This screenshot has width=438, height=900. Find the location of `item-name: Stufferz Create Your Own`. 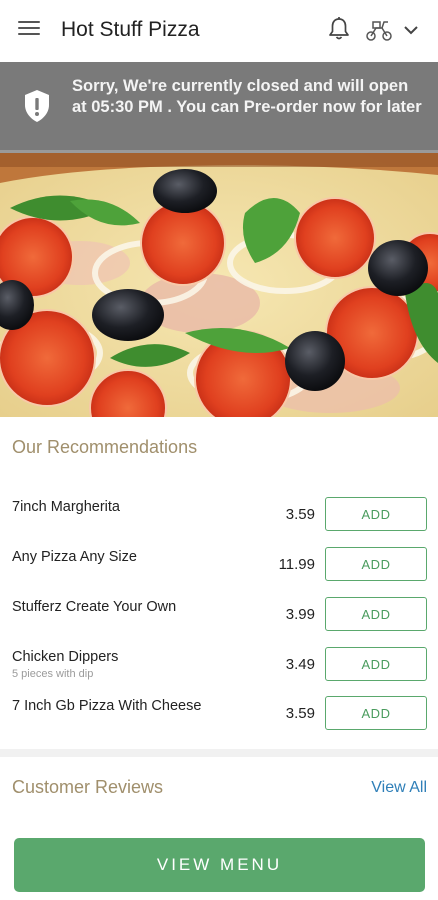

item-name: Stufferz Create Your Own is located at coordinates (94, 607).